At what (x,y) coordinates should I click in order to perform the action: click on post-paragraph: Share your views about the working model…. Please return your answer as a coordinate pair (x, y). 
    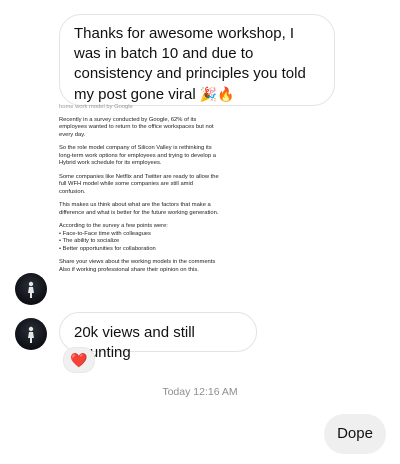
    Looking at the image, I should click on (137, 266).